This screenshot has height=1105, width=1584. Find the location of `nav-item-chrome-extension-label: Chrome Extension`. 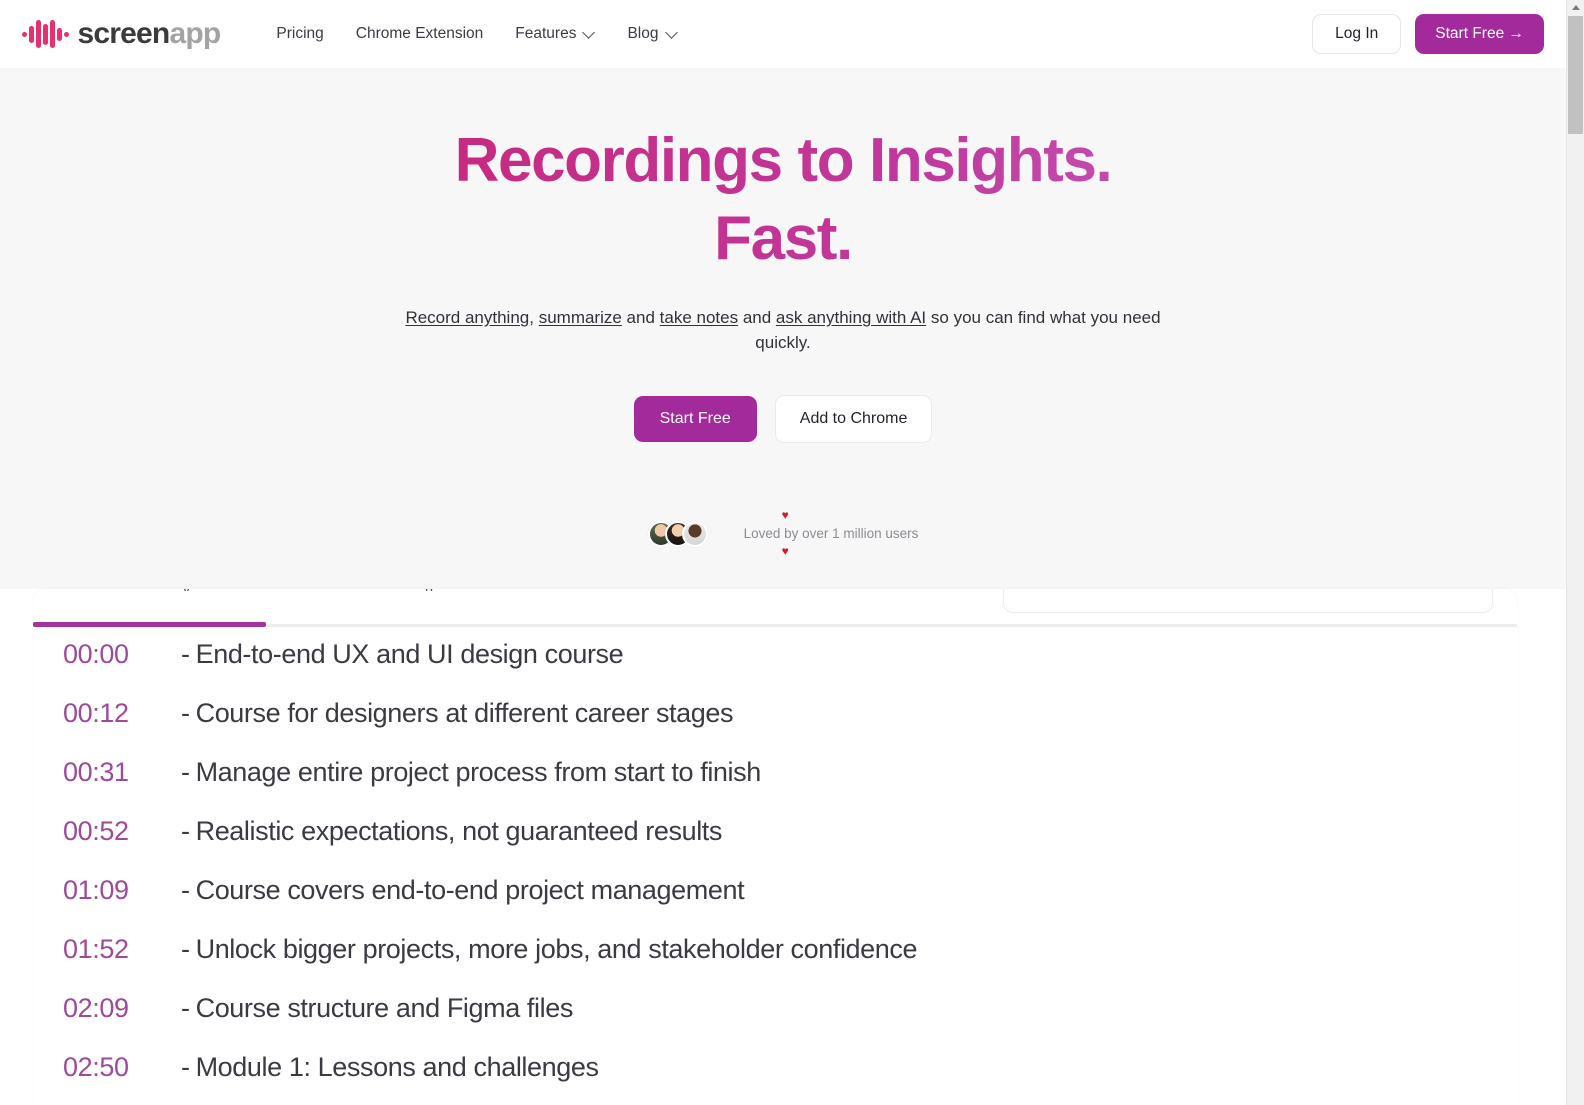

nav-item-chrome-extension-label: Chrome Extension is located at coordinates (419, 33).